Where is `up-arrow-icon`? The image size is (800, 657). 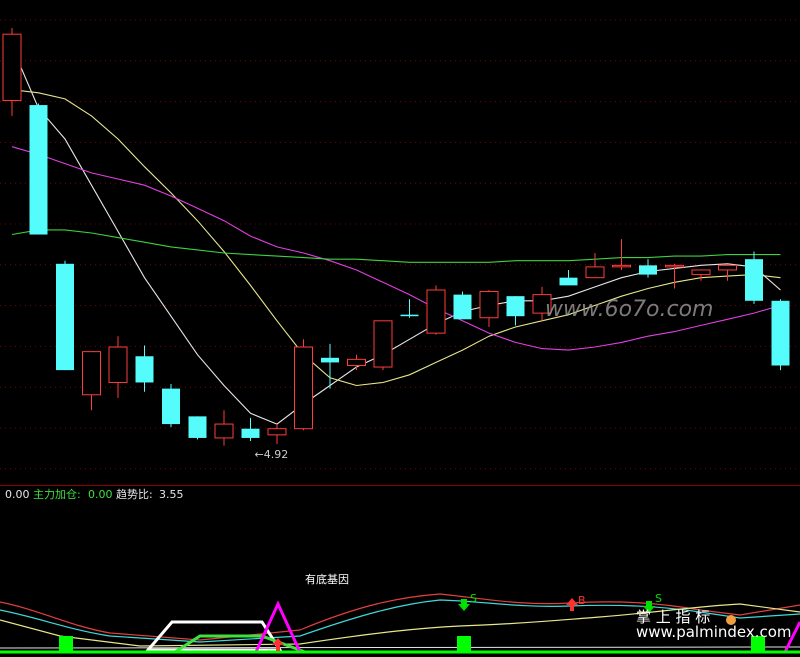 up-arrow-icon is located at coordinates (572, 604).